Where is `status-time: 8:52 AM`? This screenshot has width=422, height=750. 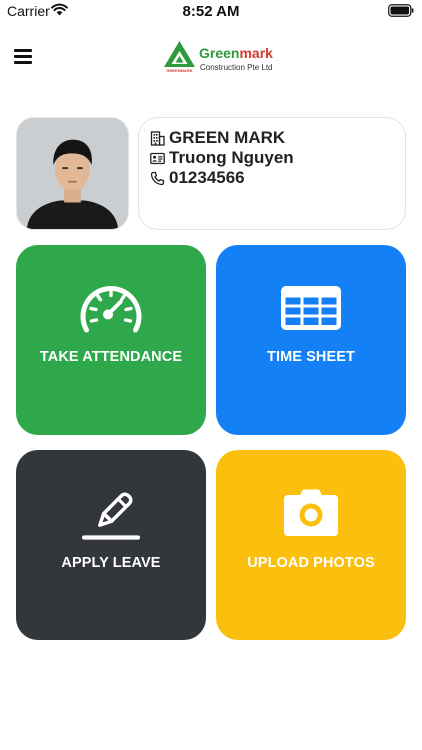
status-time: 8:52 AM is located at coordinates (211, 11).